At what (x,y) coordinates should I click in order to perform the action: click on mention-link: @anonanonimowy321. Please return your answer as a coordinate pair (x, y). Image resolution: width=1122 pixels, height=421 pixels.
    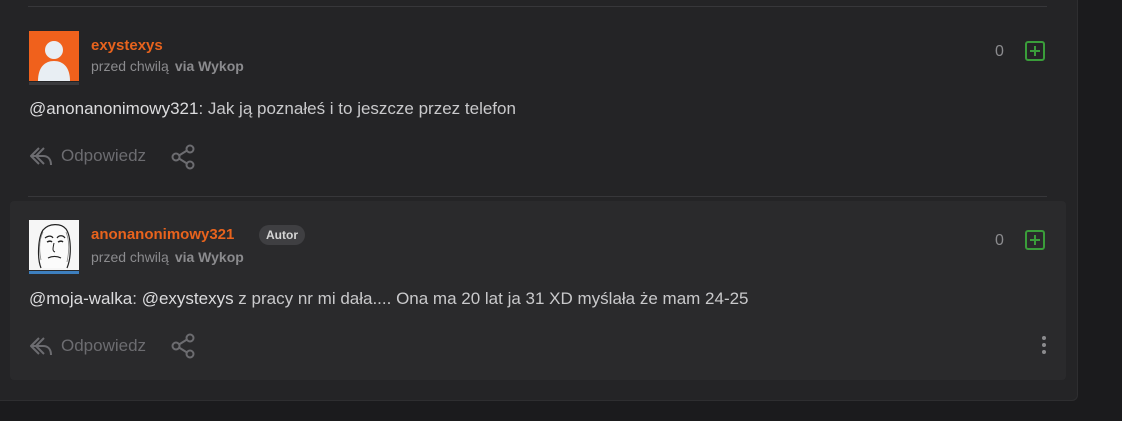
    Looking at the image, I should click on (113, 108).